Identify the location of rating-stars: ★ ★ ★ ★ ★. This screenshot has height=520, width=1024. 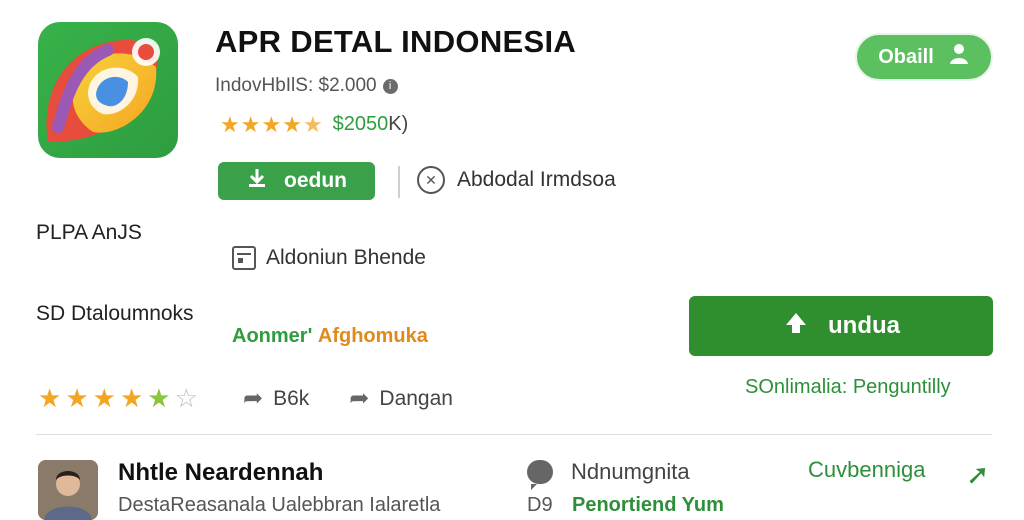
(271, 124).